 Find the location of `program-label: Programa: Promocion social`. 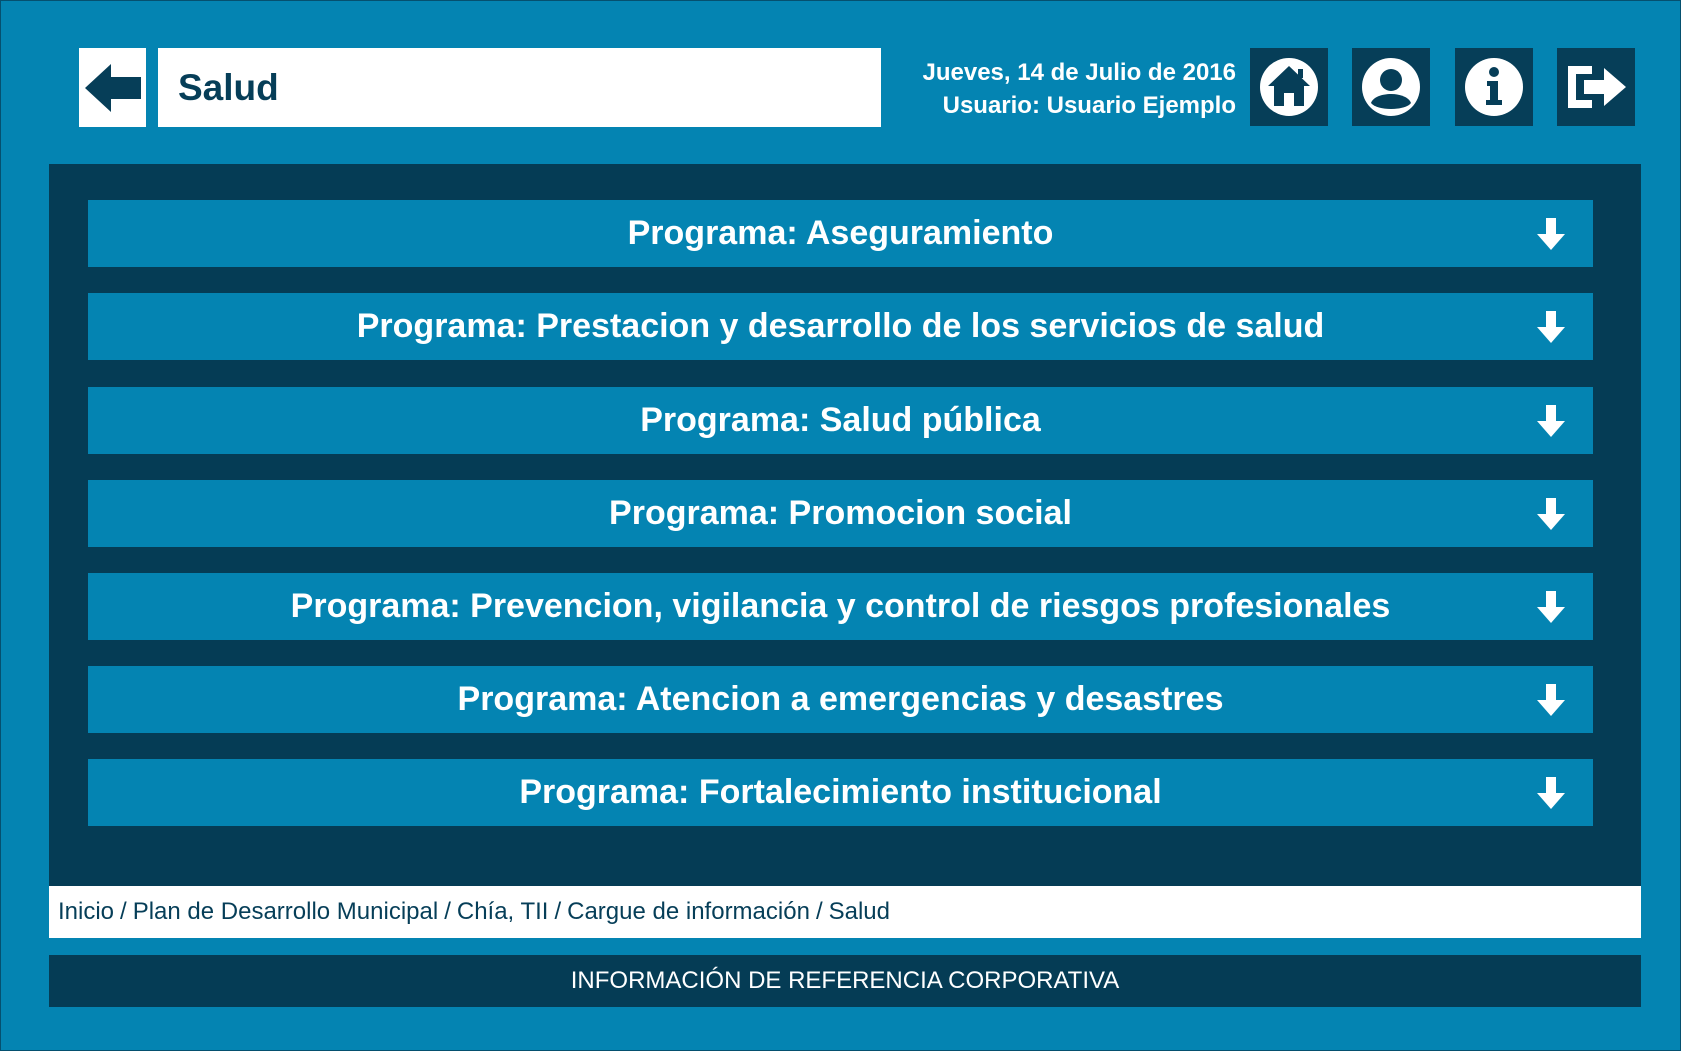

program-label: Programa: Promocion social is located at coordinates (840, 513).